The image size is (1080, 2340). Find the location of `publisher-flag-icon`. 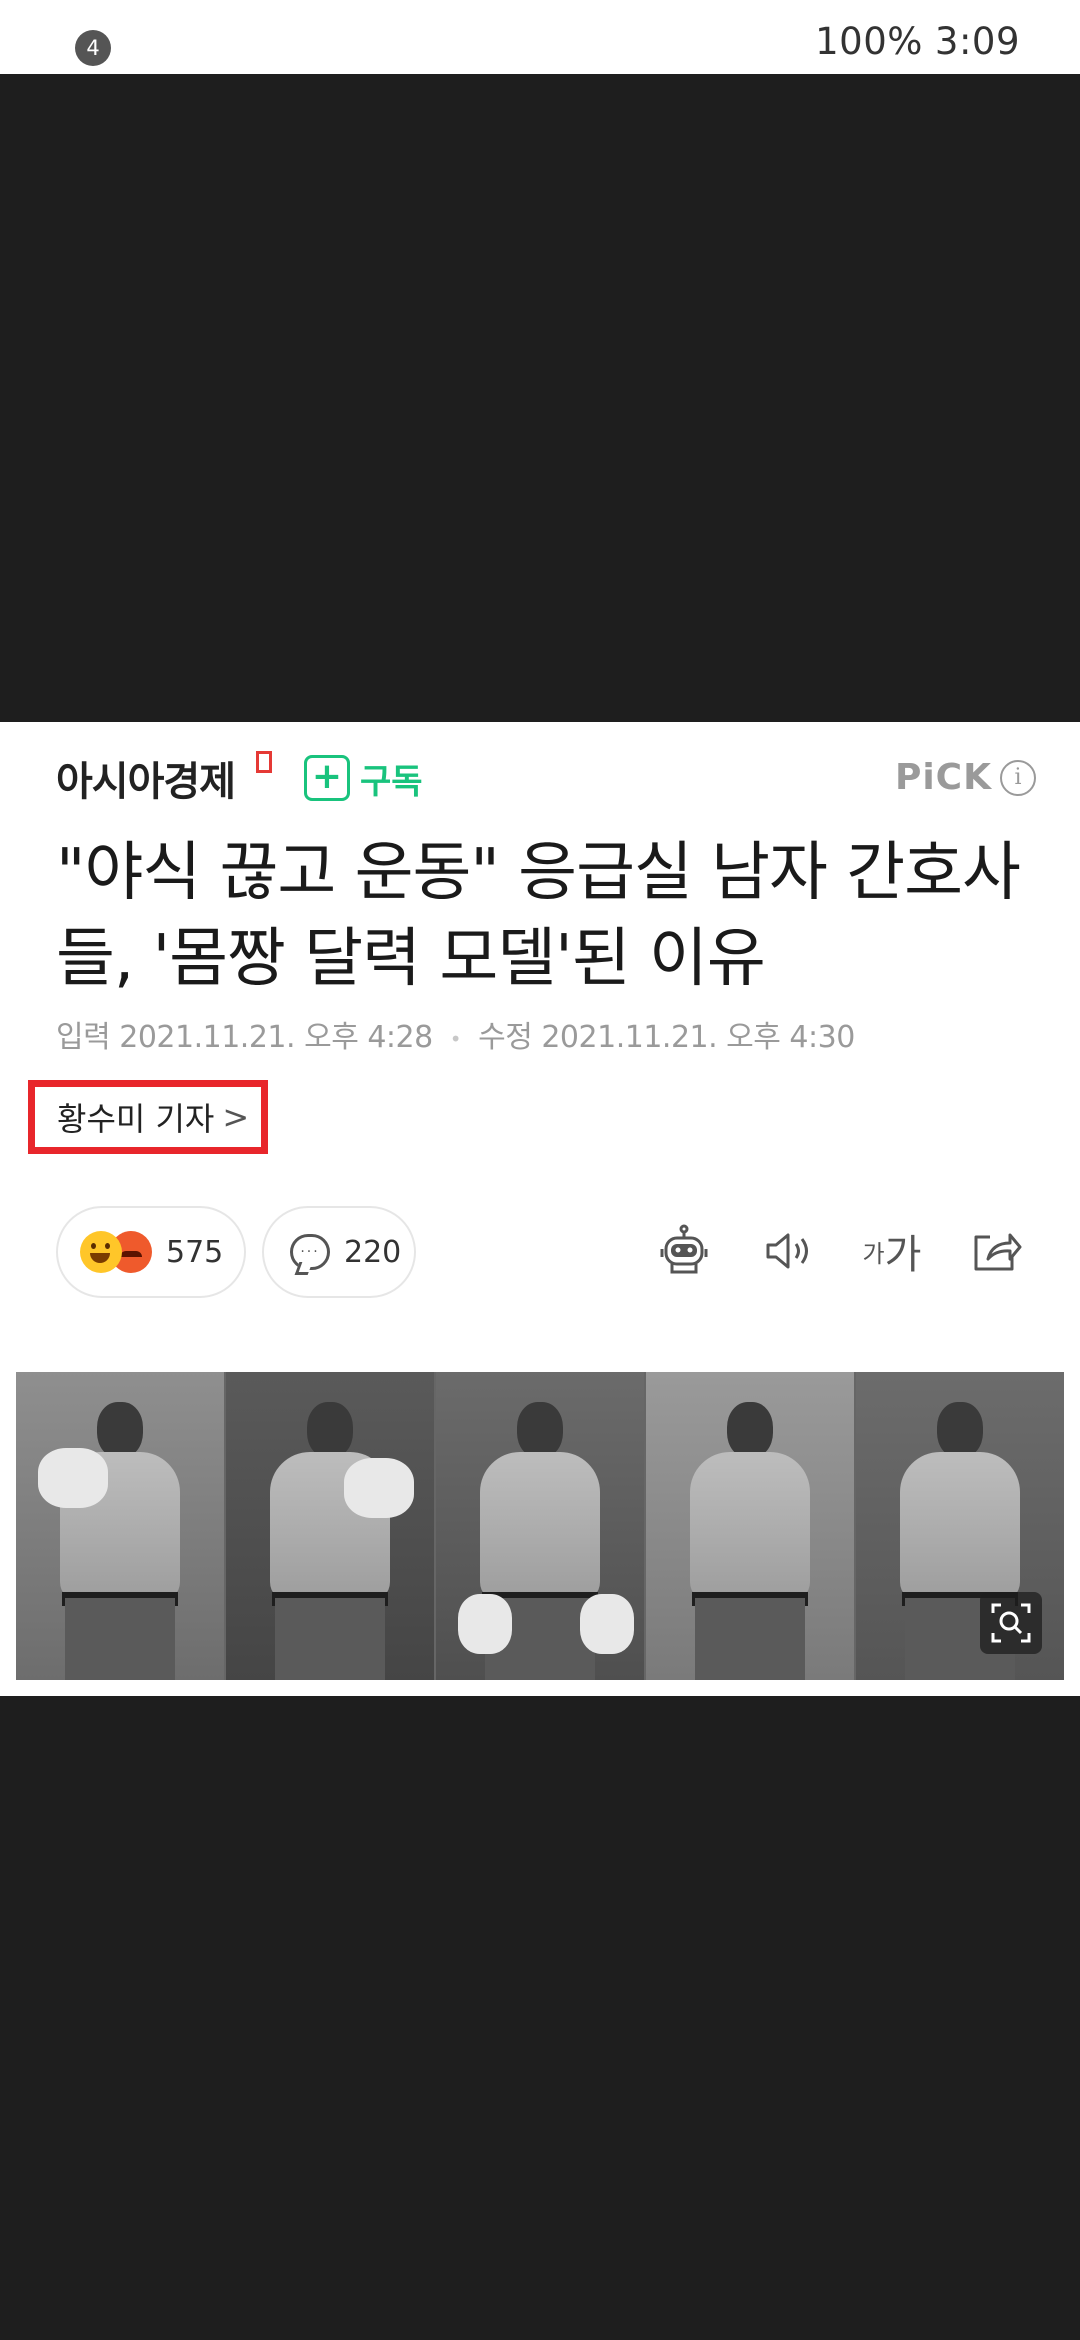

publisher-flag-icon is located at coordinates (264, 762).